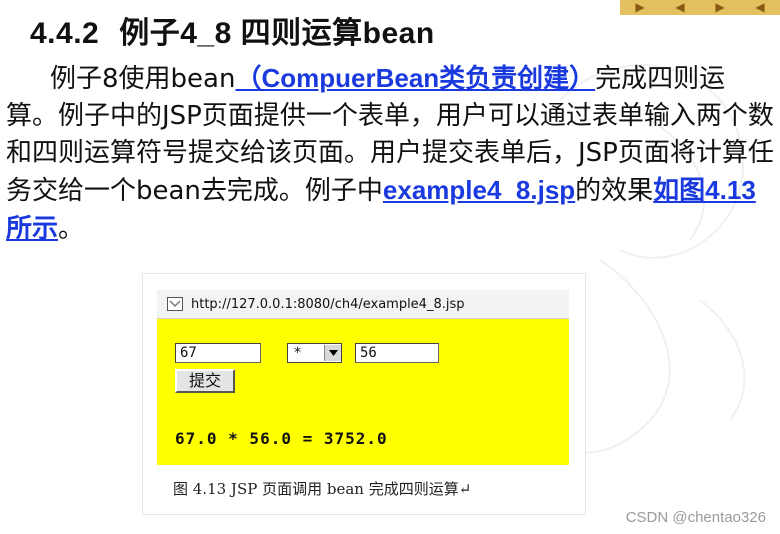 This screenshot has height=534, width=780. Describe the element at coordinates (700, 7) in the screenshot. I see `slide-navigation-bar: ▶ ◀ ▶ ◀` at that location.